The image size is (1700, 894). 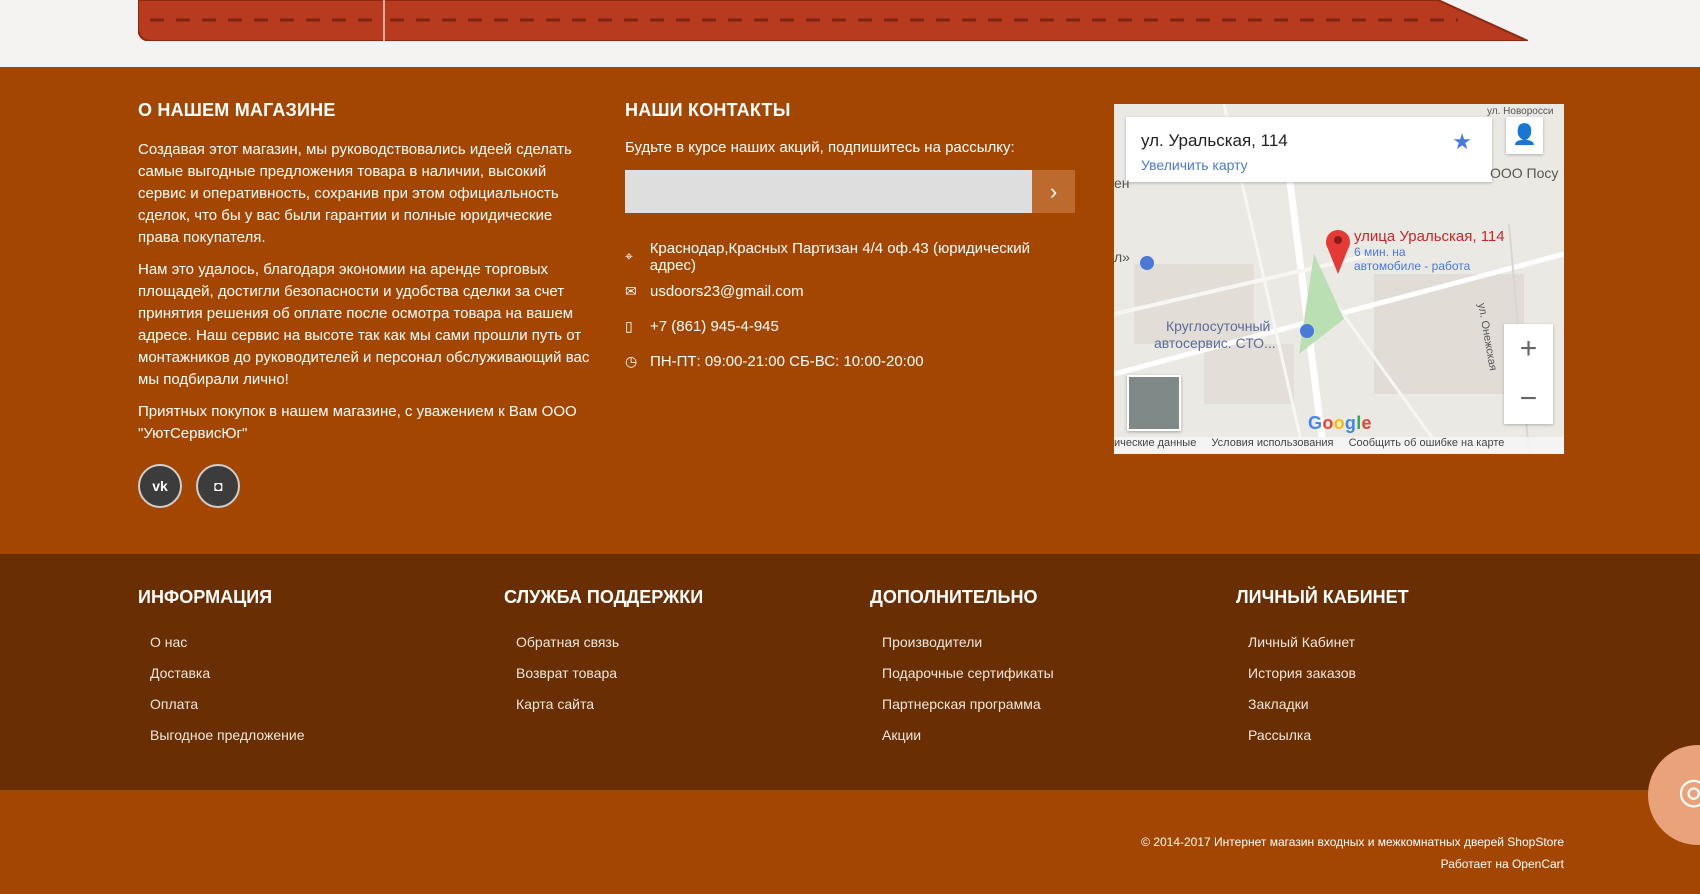 I want to click on google-logo: Google, so click(x=1340, y=423).